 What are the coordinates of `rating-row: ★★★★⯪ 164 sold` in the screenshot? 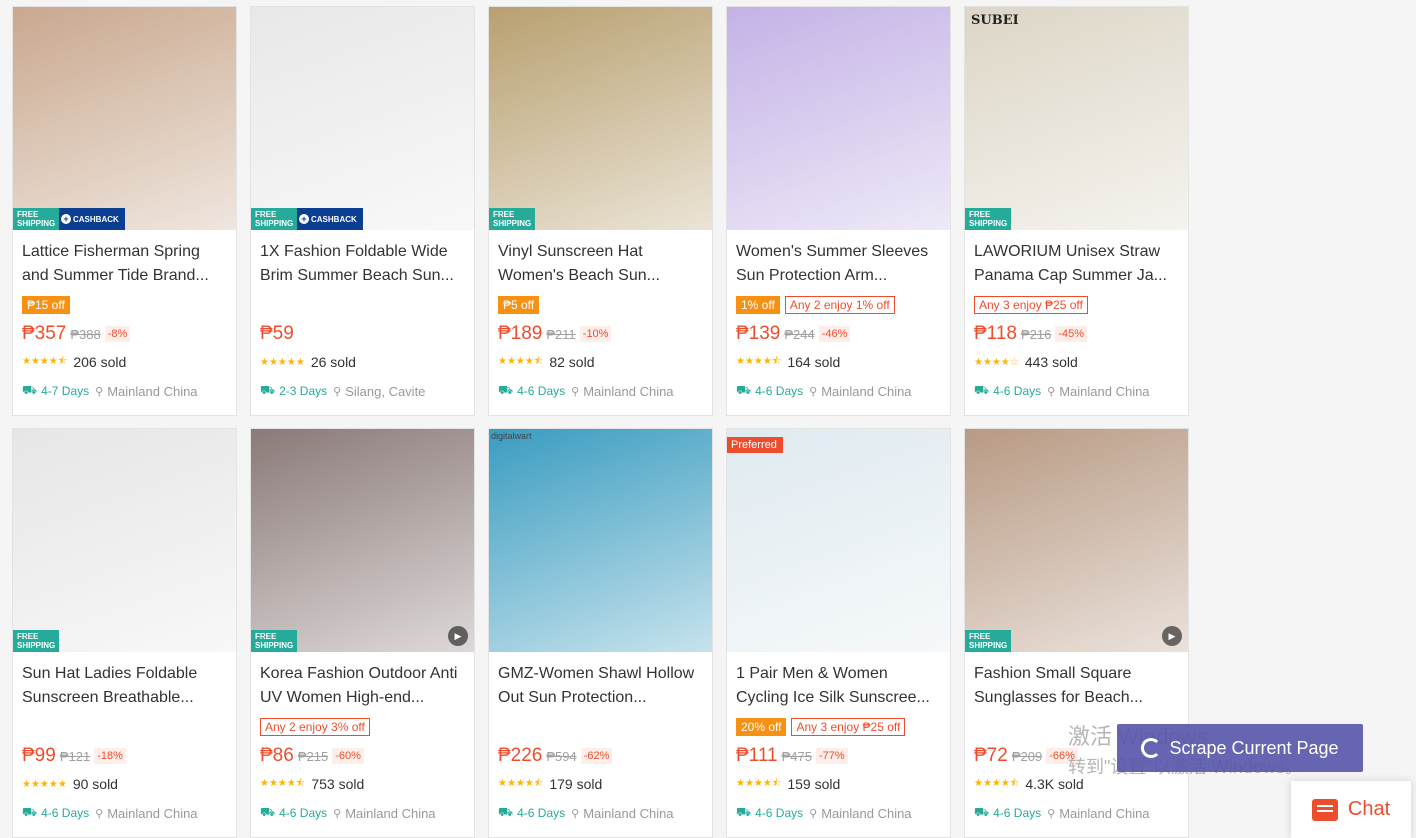 It's located at (838, 362).